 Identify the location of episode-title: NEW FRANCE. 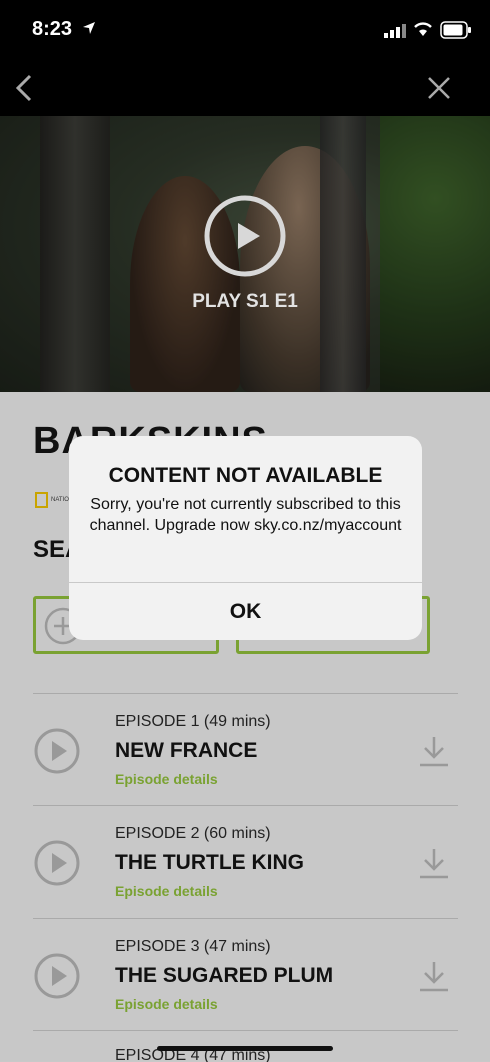
(186, 750).